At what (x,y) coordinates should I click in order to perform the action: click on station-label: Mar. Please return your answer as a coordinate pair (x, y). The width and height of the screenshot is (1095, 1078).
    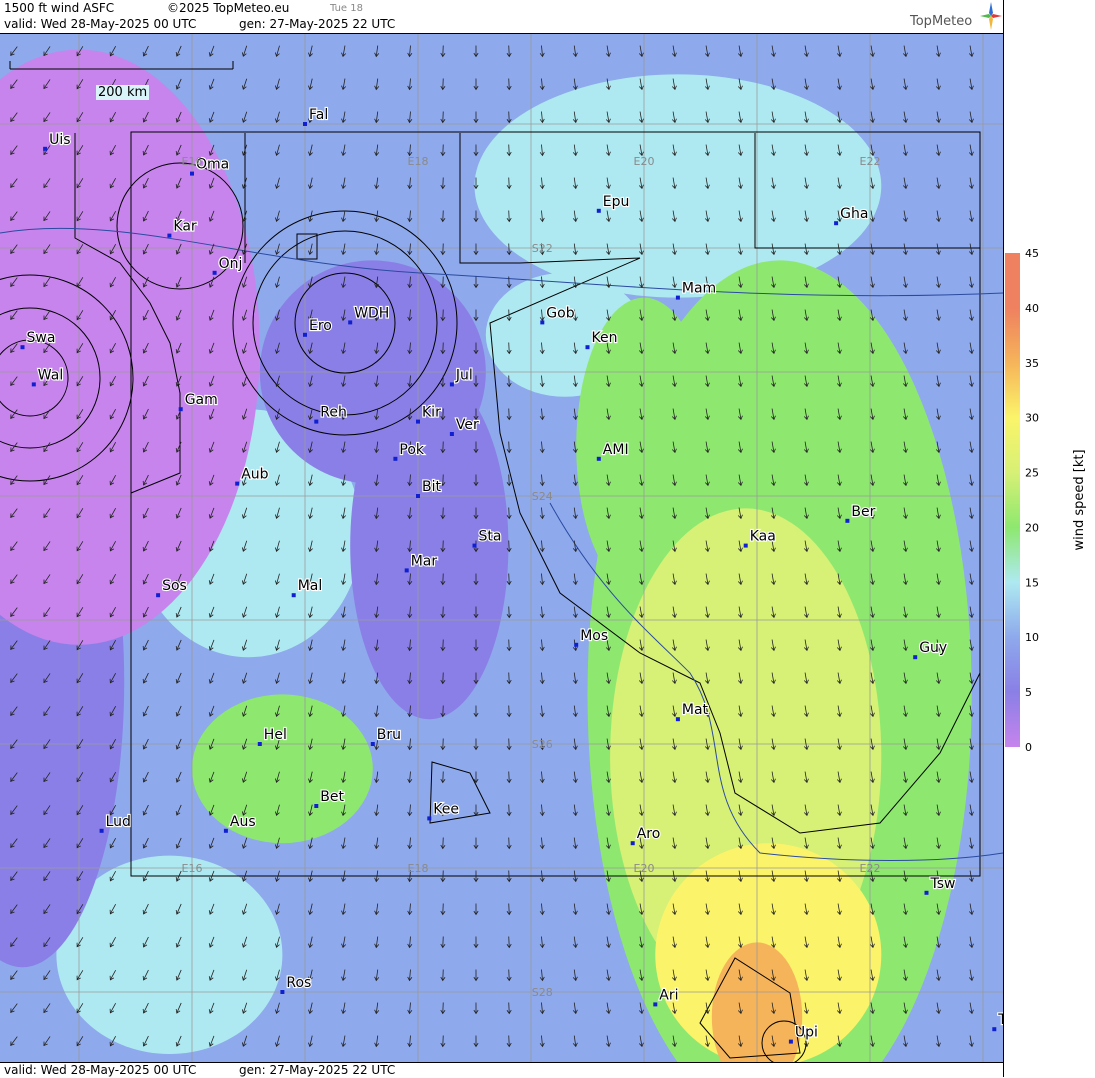
    Looking at the image, I should click on (424, 561).